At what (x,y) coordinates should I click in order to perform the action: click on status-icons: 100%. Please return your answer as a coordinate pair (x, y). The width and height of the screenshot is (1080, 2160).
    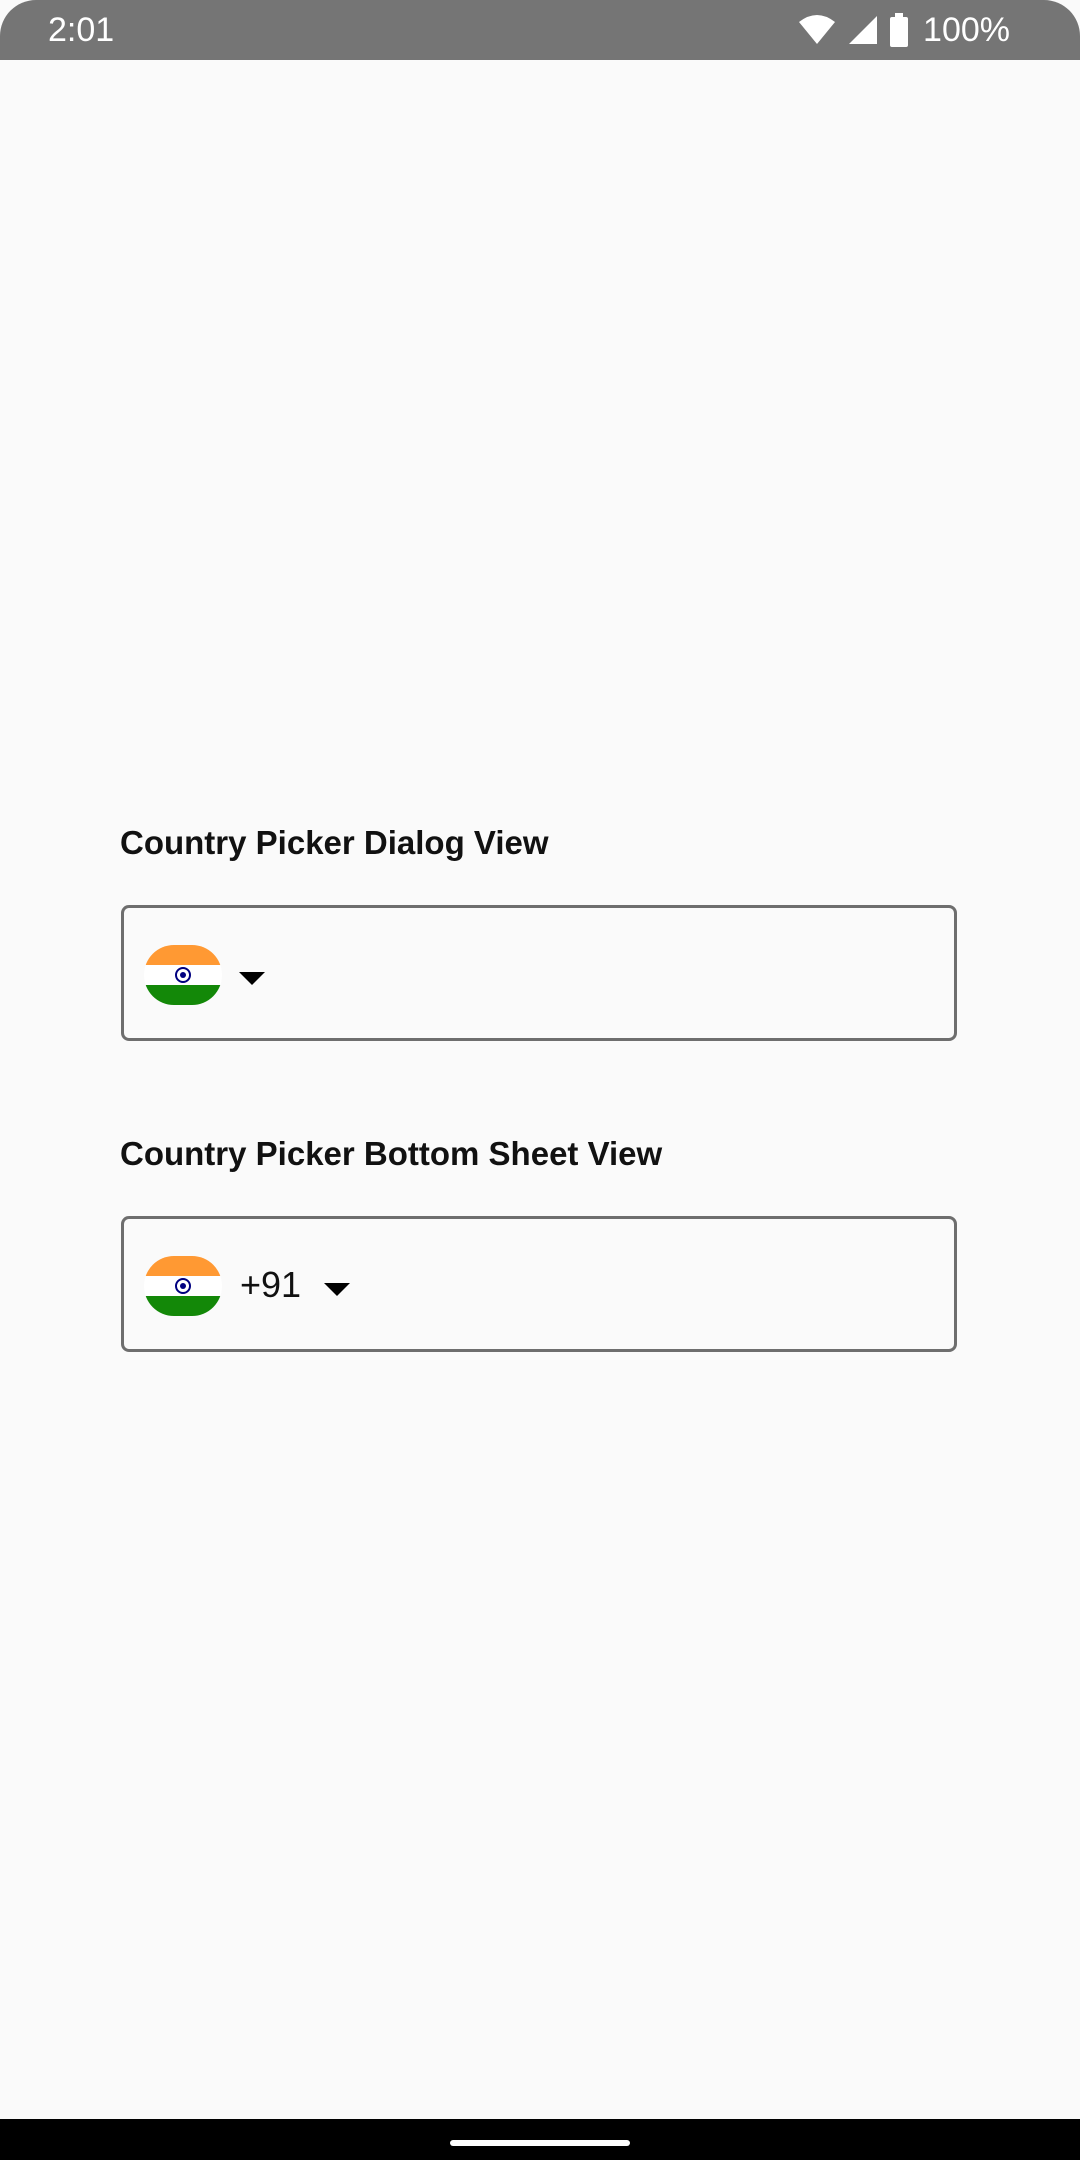
    Looking at the image, I should click on (903, 30).